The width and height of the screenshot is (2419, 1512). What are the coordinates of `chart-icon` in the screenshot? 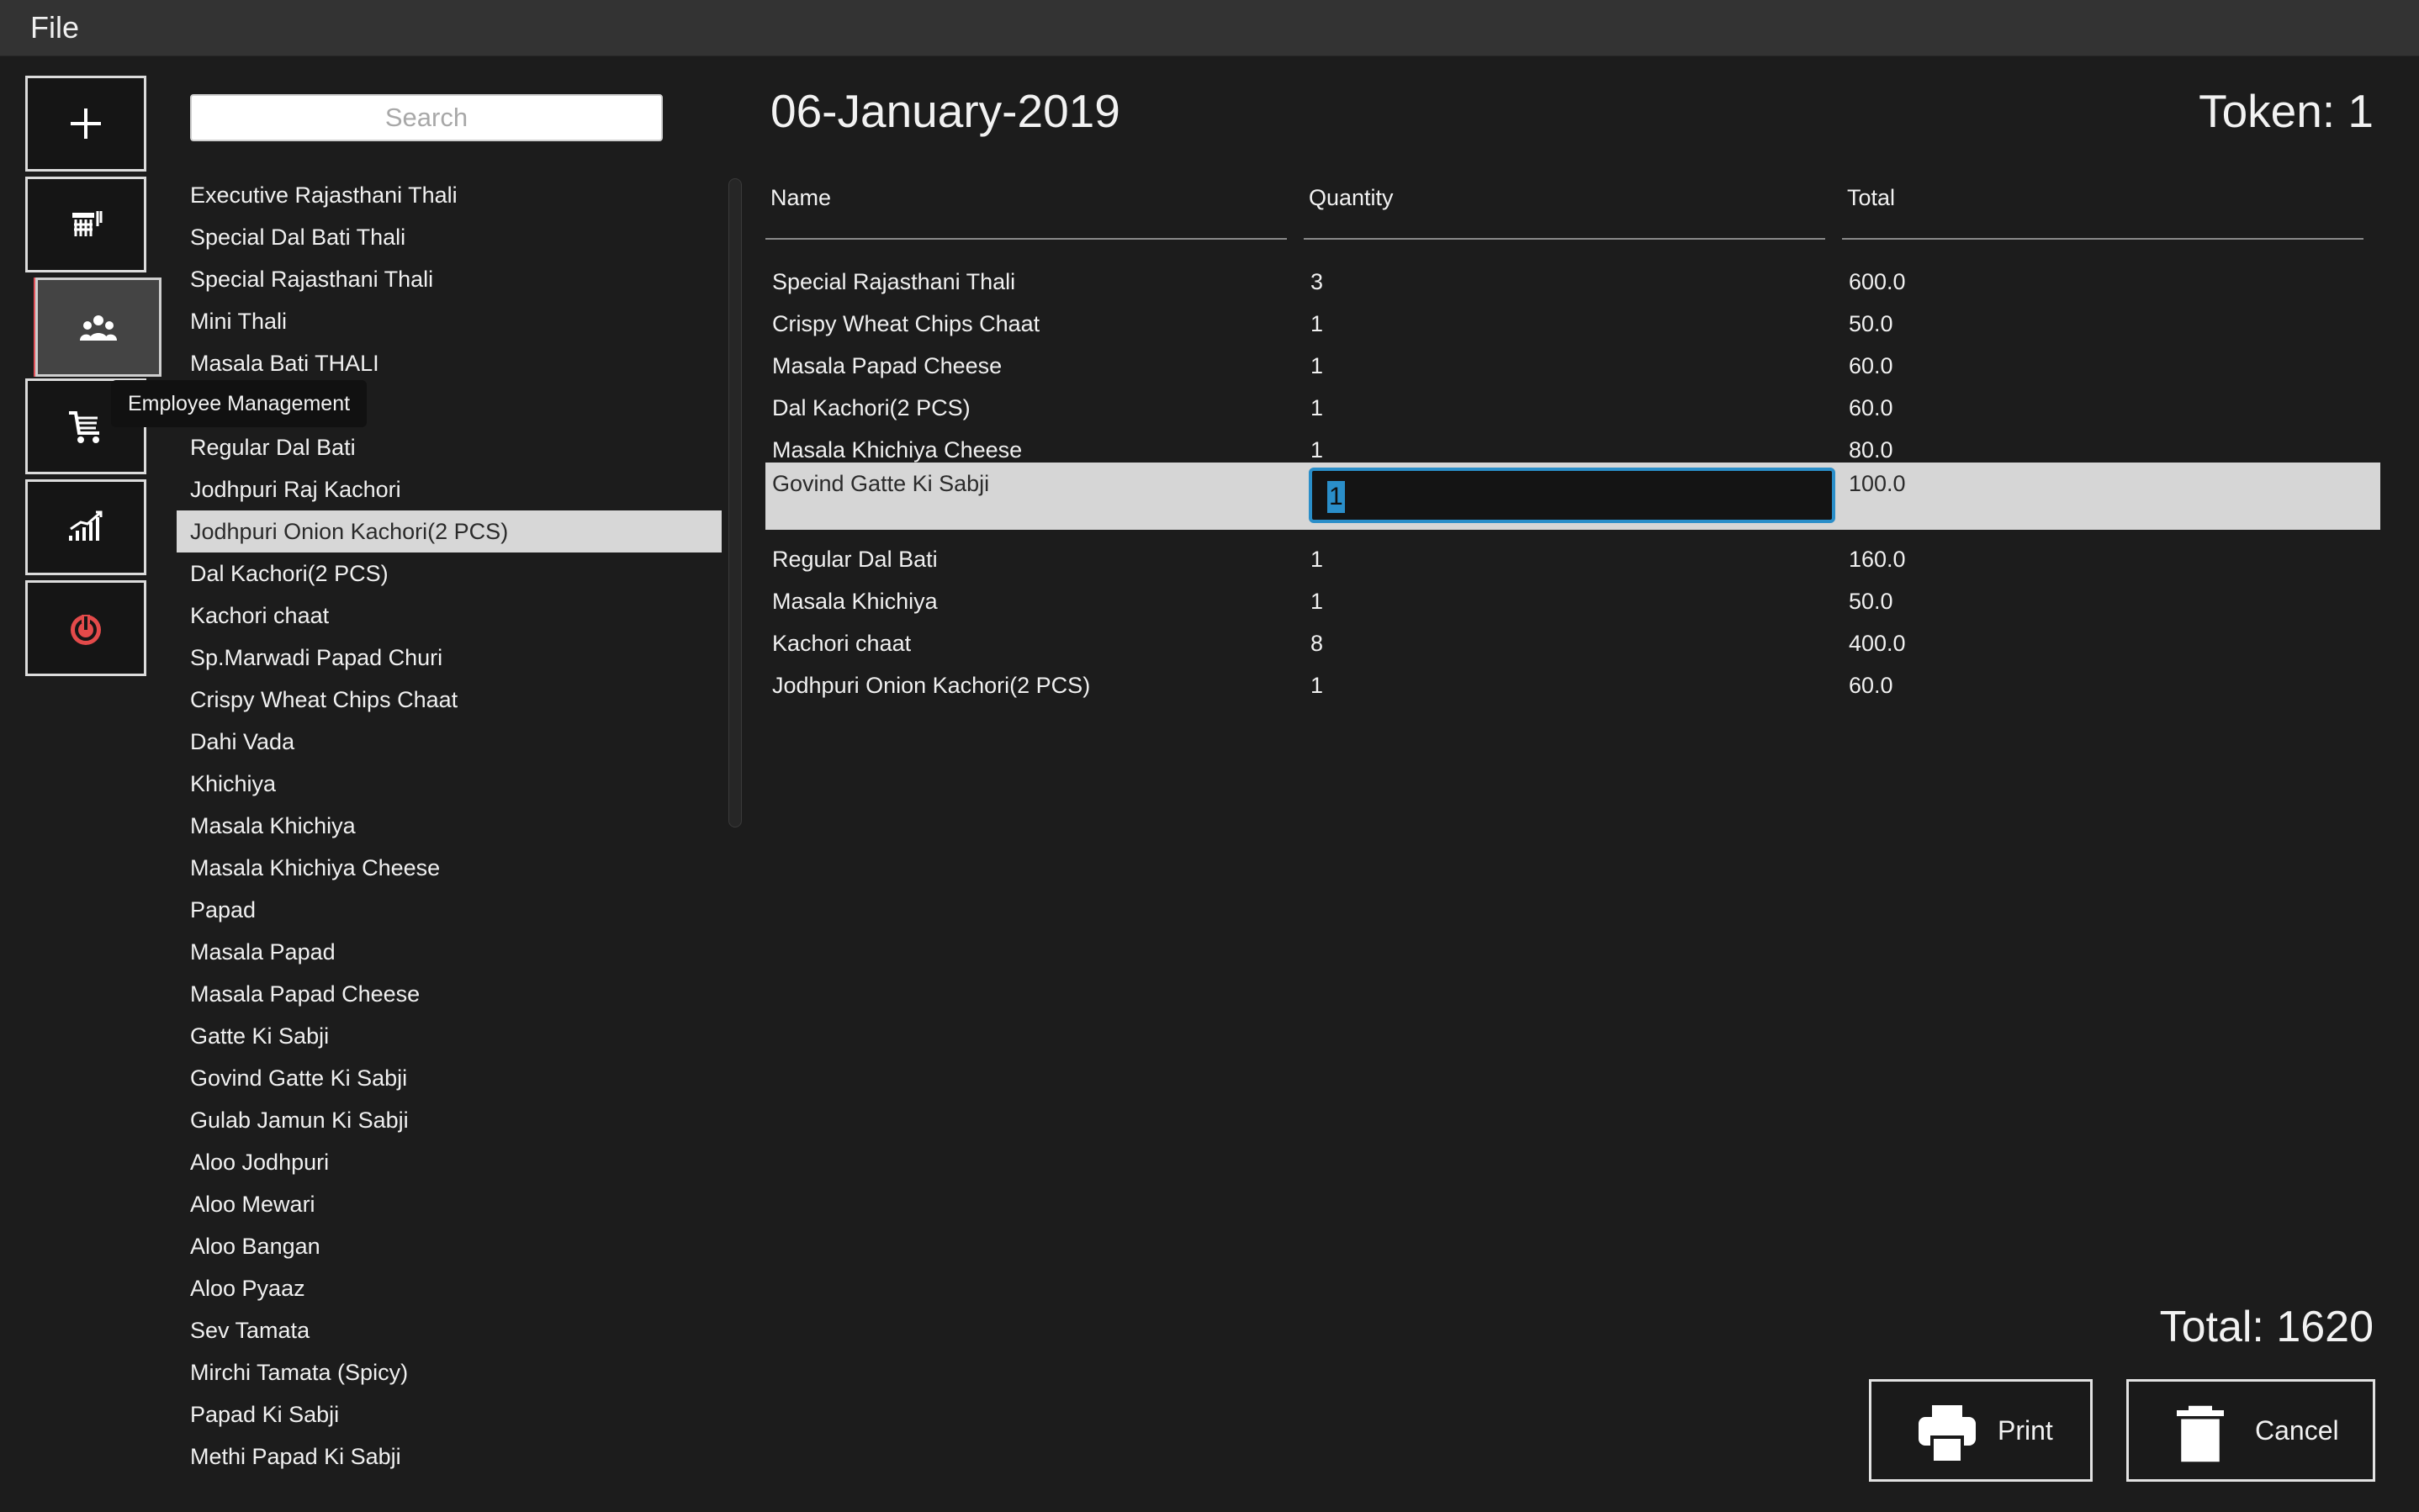 It's located at (86, 525).